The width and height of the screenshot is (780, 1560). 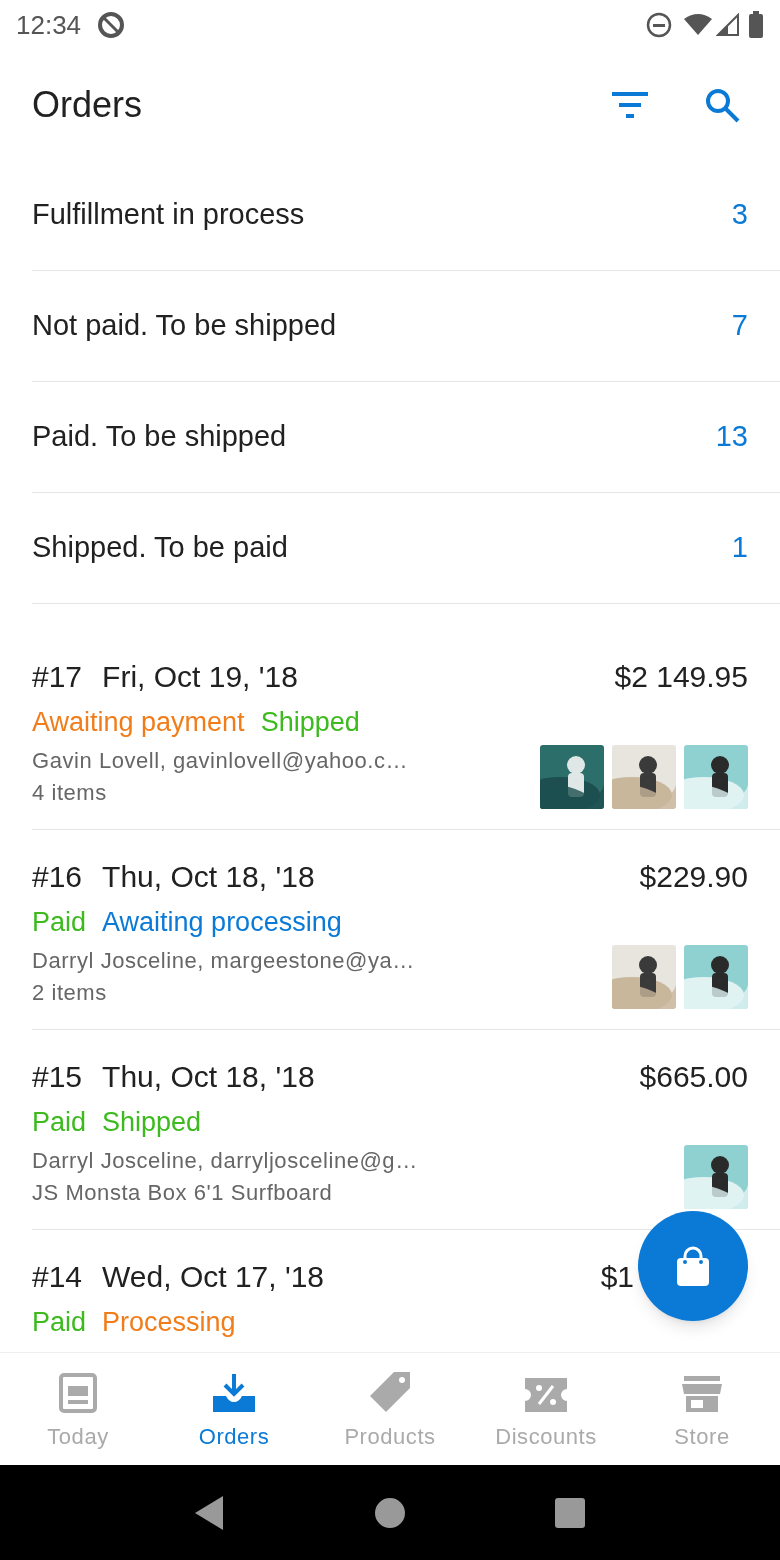 I want to click on signal-icon, so click(x=728, y=25).